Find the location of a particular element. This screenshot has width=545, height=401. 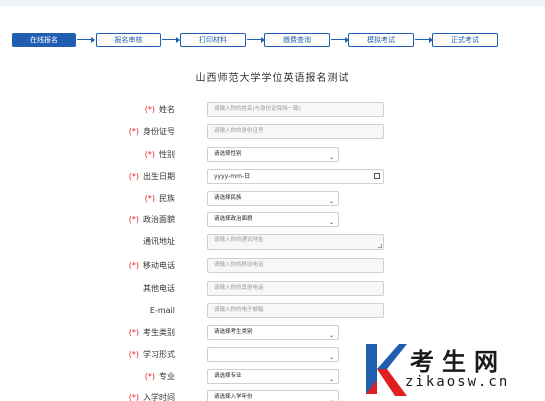

k-logo-icon is located at coordinates (386, 370).